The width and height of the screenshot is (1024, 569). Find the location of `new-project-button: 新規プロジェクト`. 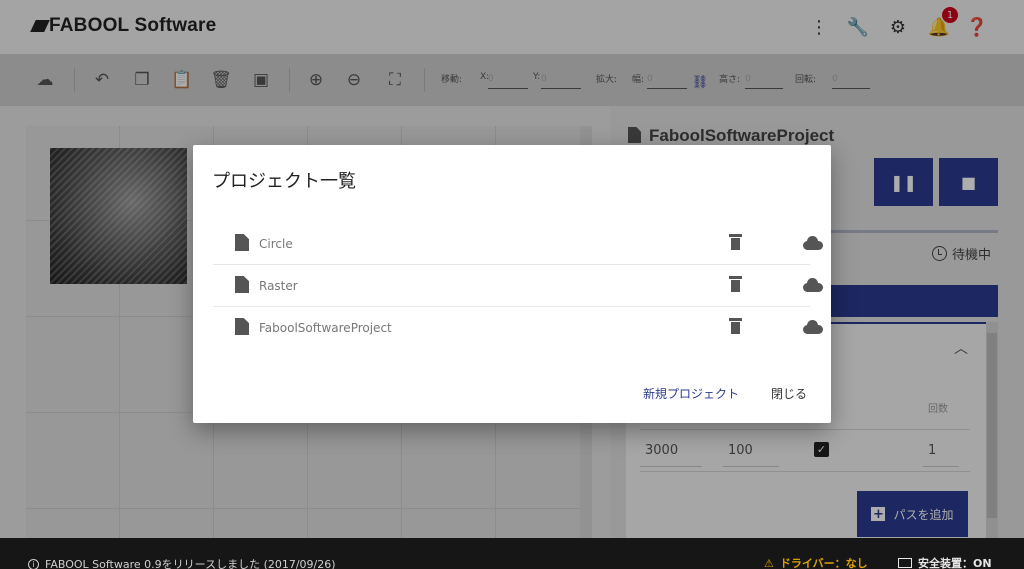

new-project-button: 新規プロジェクト is located at coordinates (691, 393).